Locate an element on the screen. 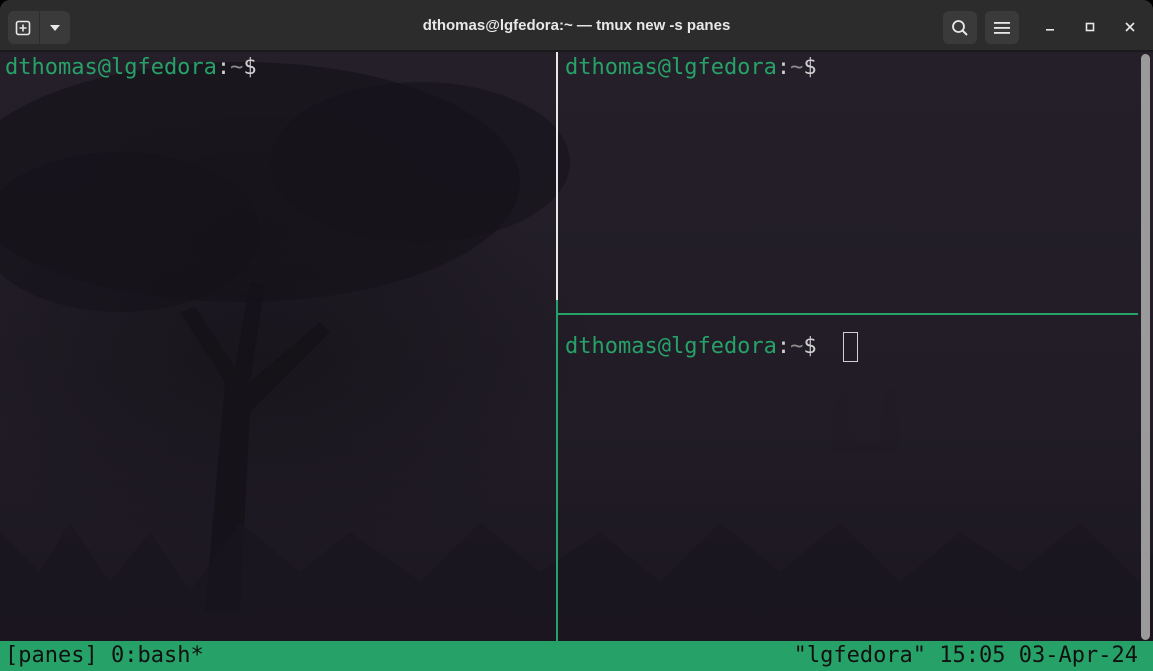  new-tab-button is located at coordinates (23, 27).